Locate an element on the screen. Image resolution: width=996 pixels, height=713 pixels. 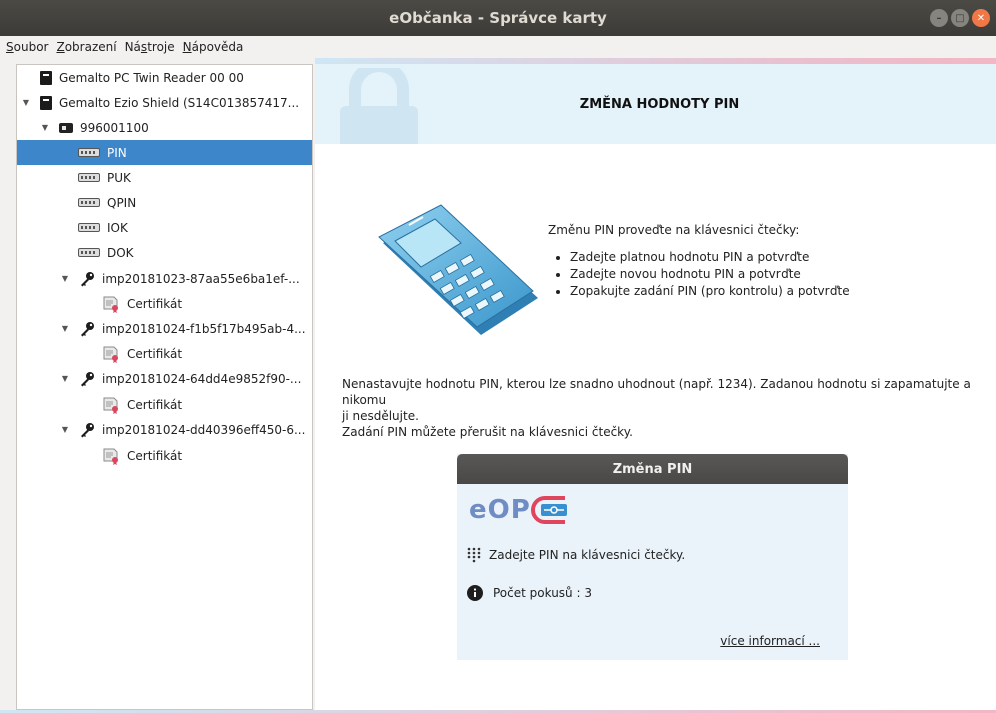
tree-item-puk: PUK is located at coordinates (164, 177).